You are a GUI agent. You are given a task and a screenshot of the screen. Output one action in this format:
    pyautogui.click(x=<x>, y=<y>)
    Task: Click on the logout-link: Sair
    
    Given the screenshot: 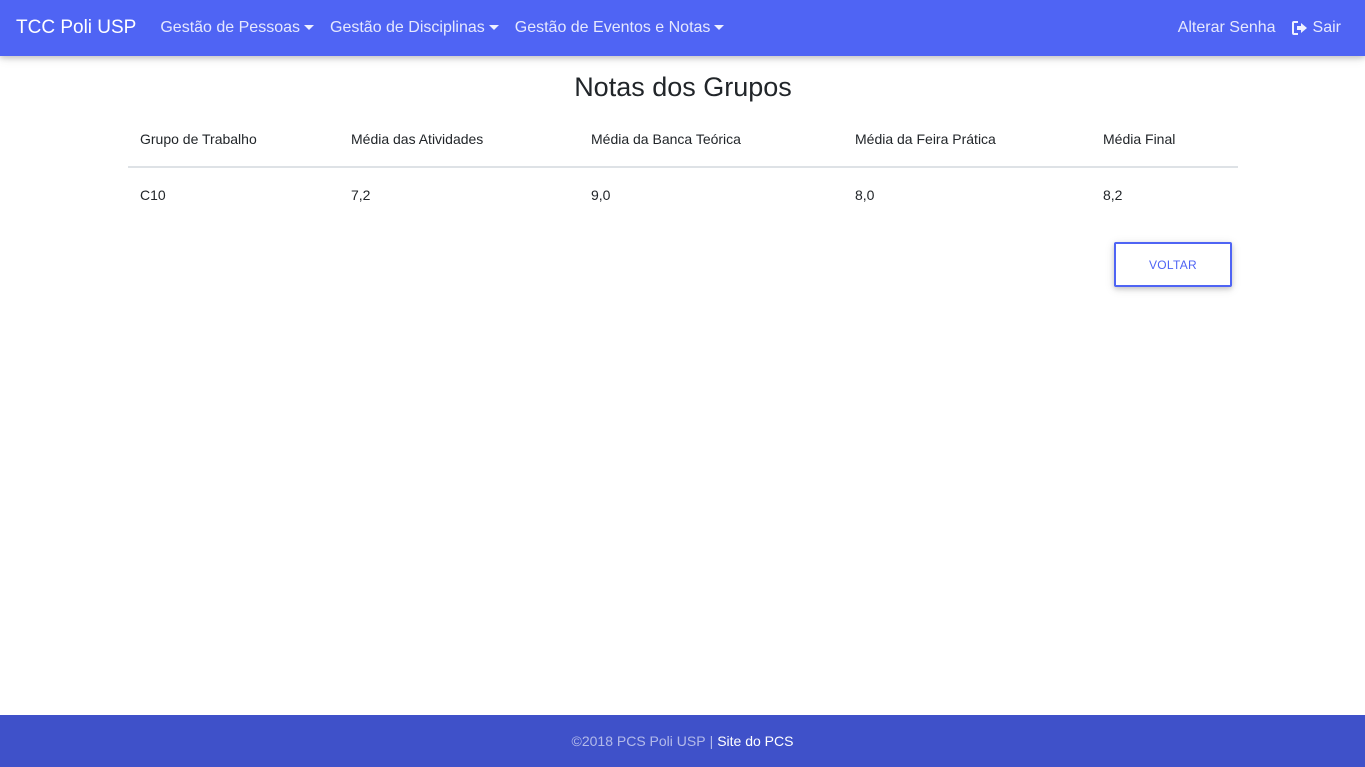 What is the action you would take?
    pyautogui.click(x=1316, y=28)
    